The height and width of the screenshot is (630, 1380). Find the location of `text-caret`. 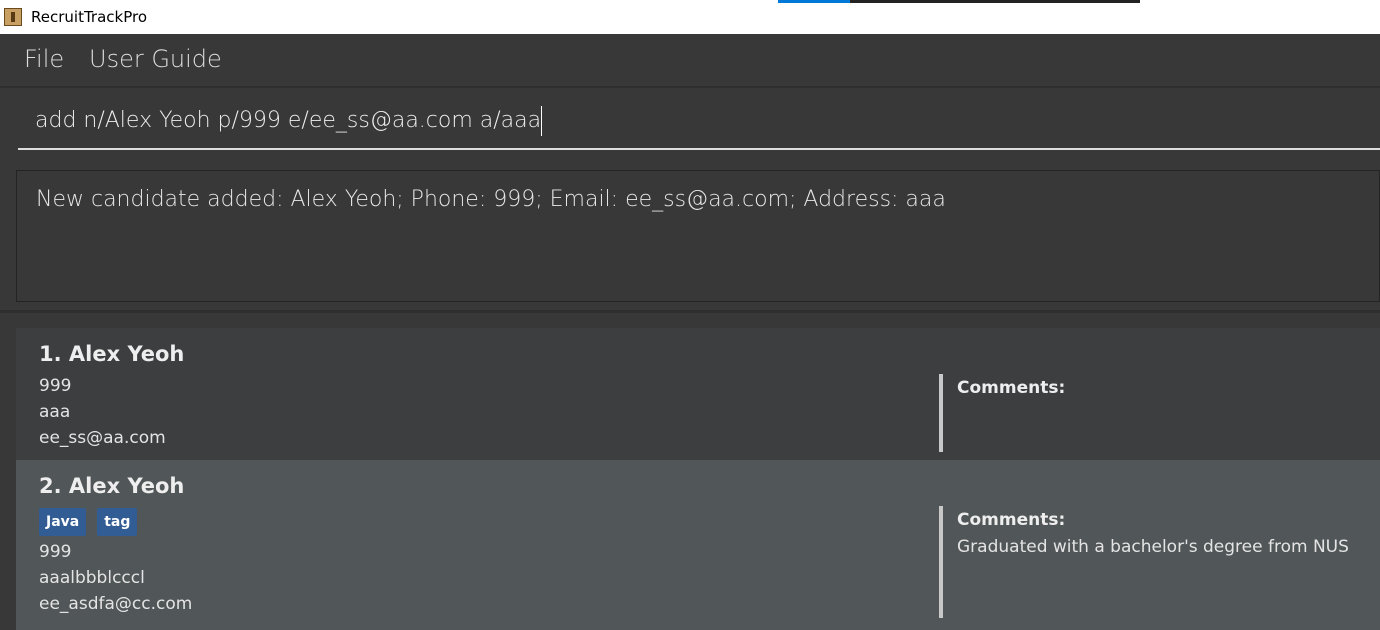

text-caret is located at coordinates (542, 121).